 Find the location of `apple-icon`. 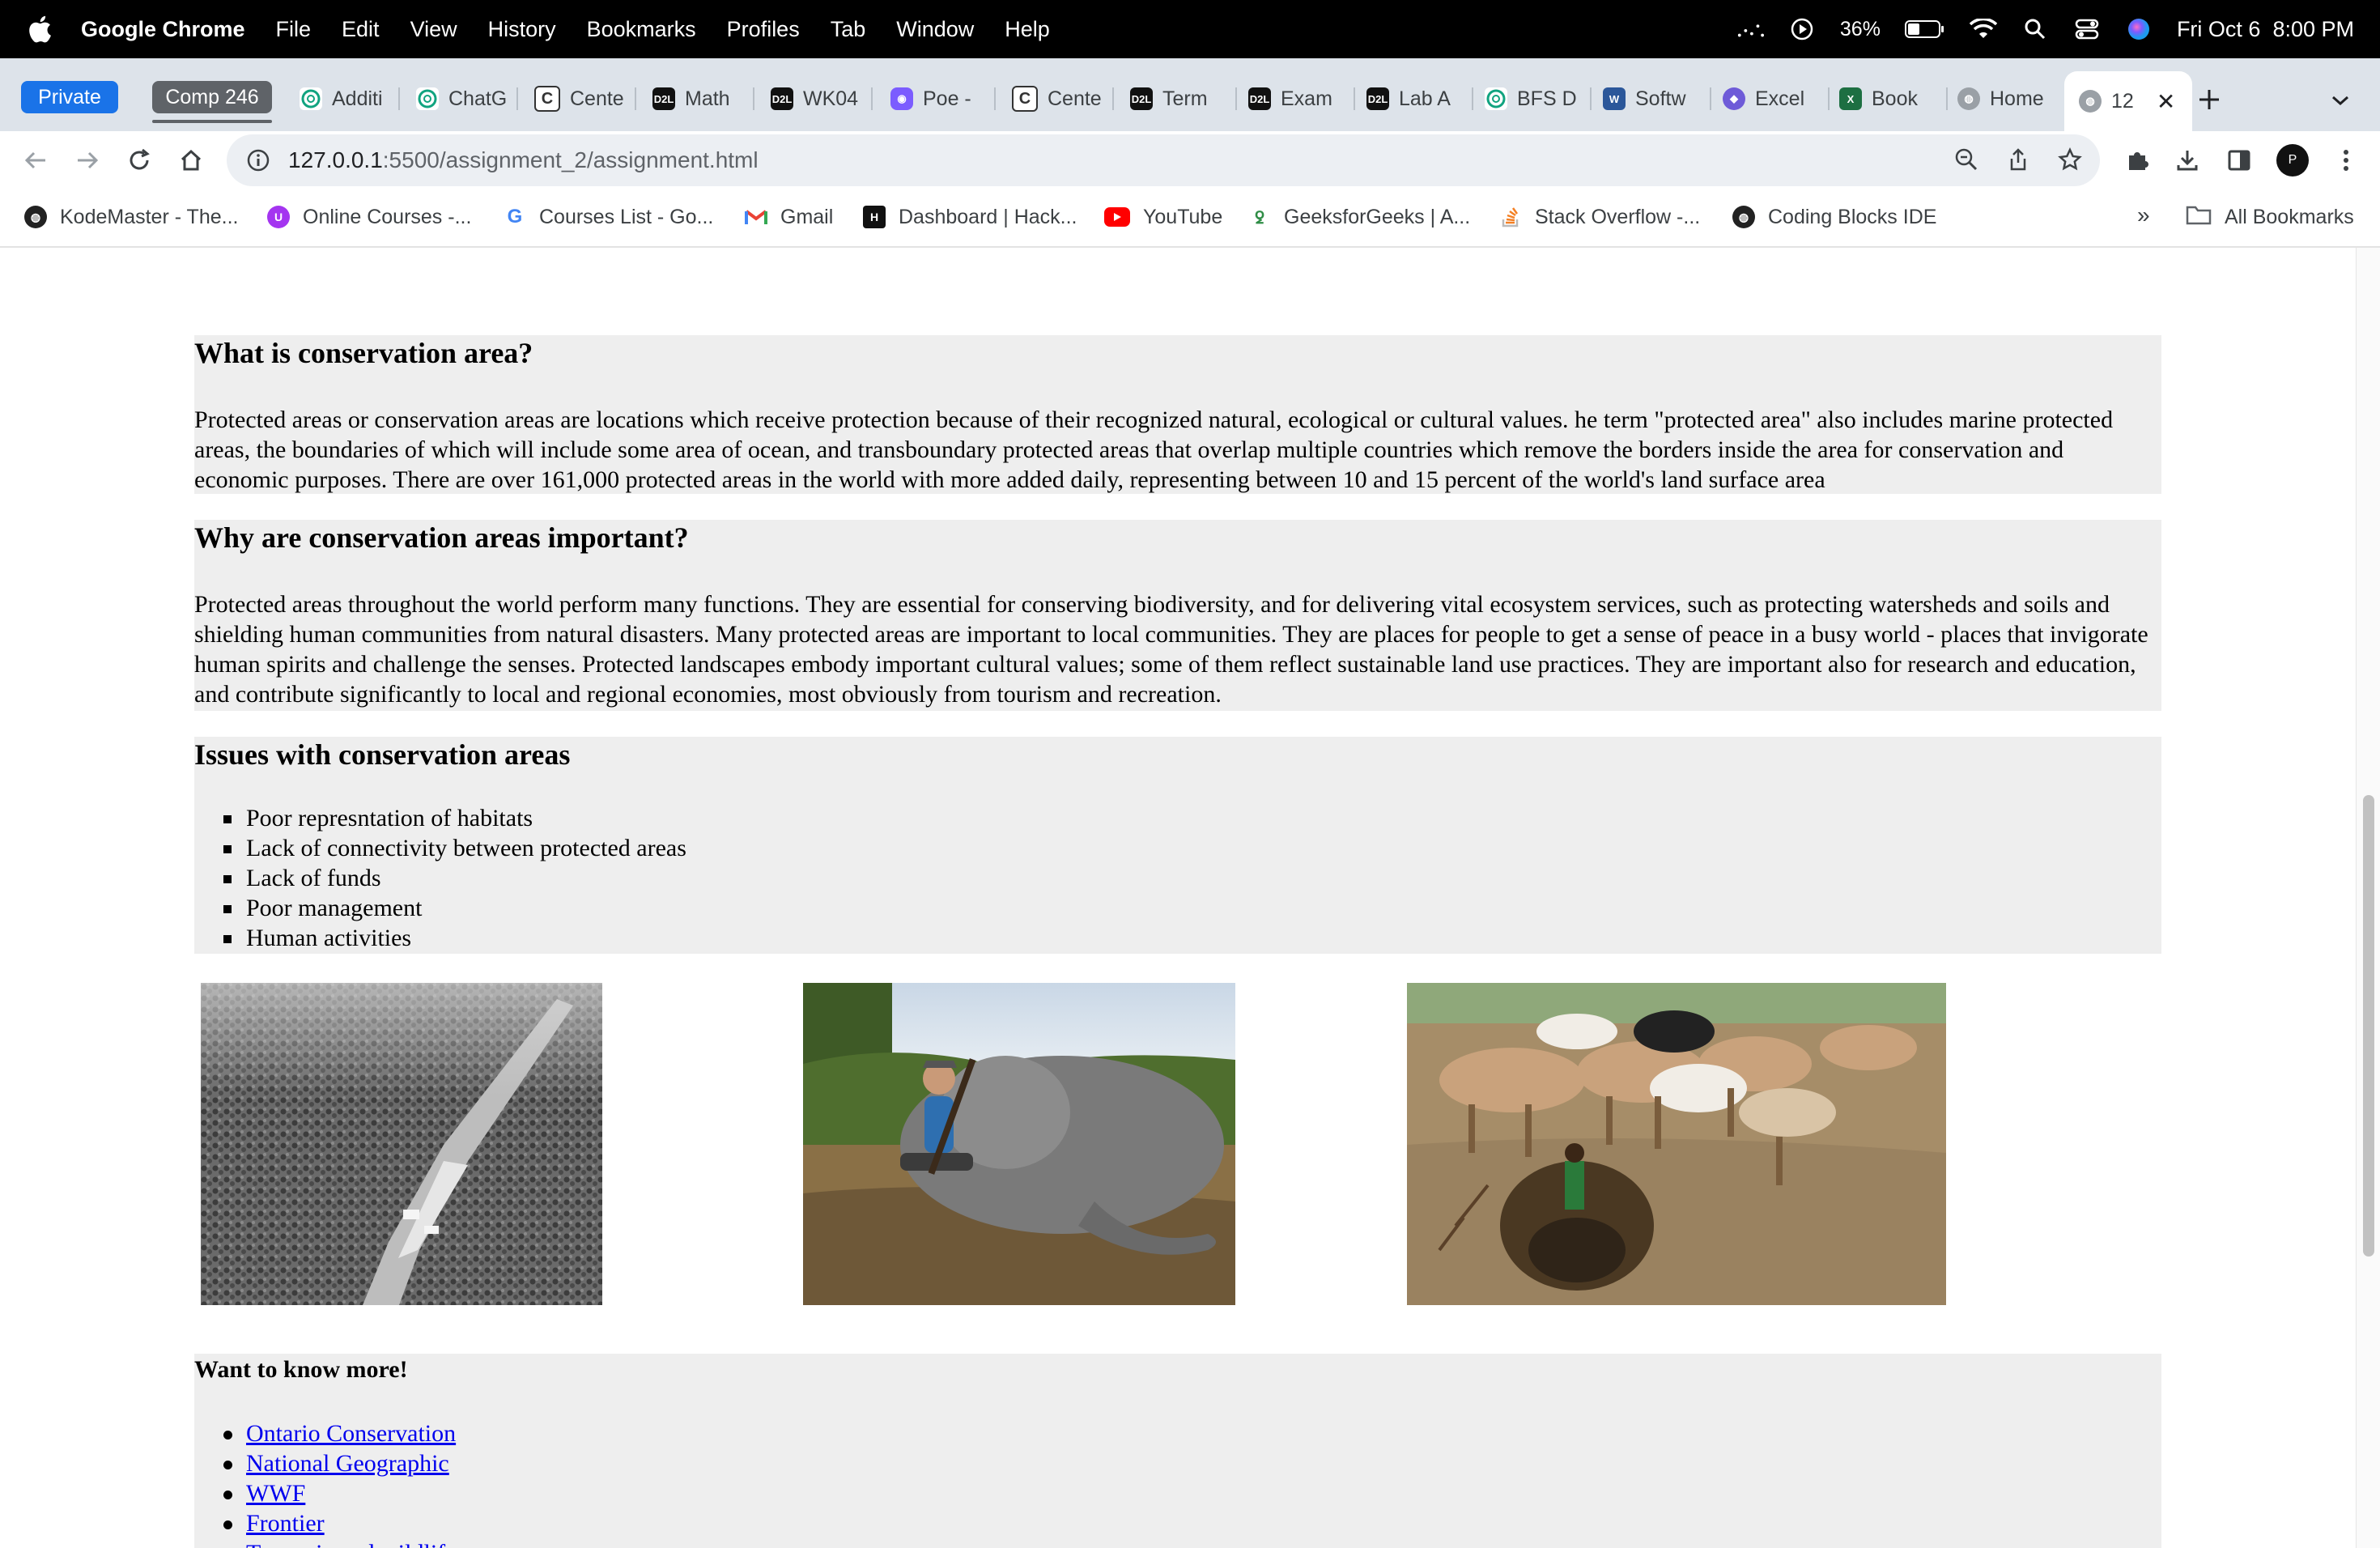

apple-icon is located at coordinates (40, 29).